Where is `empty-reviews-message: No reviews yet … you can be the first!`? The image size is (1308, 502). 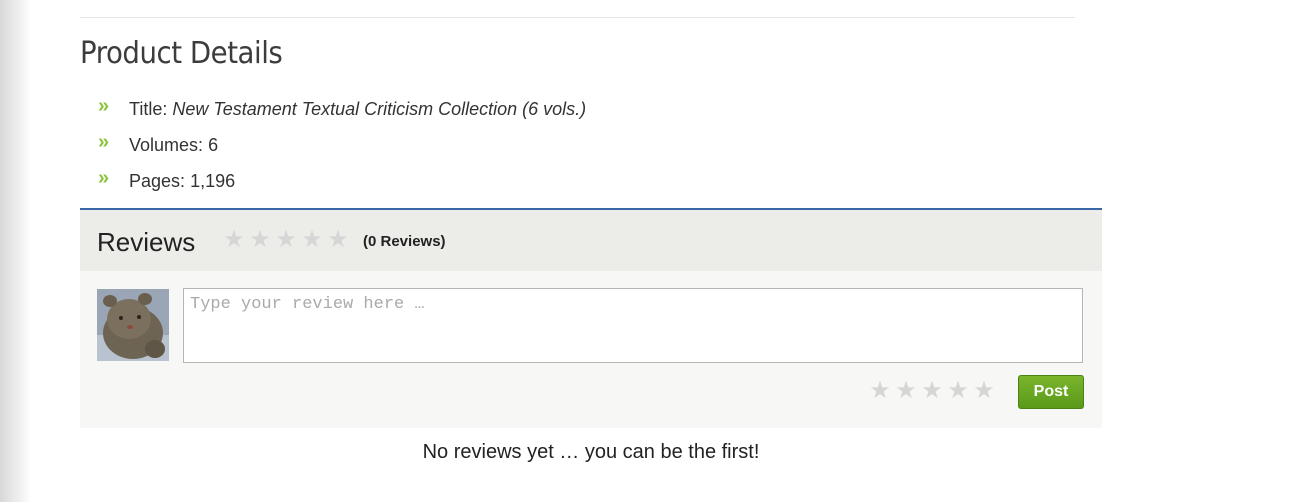
empty-reviews-message: No reviews yet … you can be the first! is located at coordinates (591, 452).